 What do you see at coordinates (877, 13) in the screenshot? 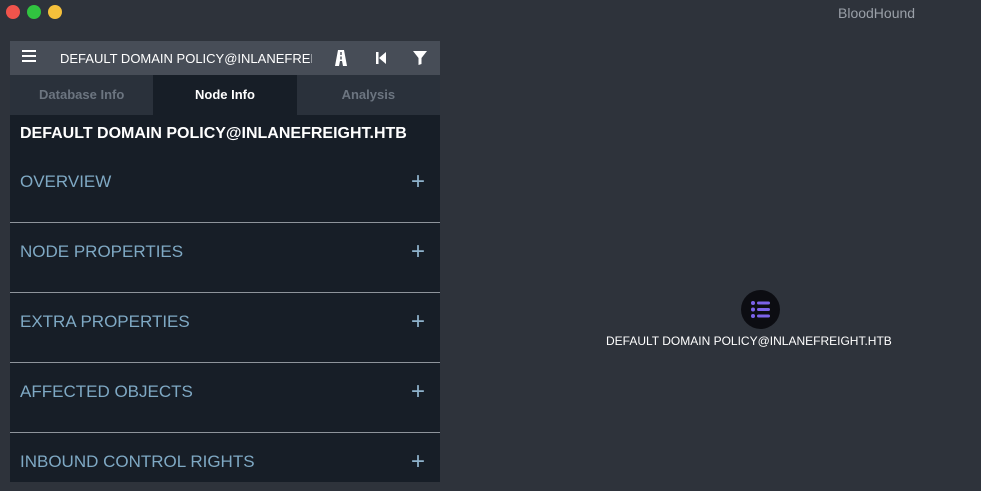
I see `app-title: BloodHound` at bounding box center [877, 13].